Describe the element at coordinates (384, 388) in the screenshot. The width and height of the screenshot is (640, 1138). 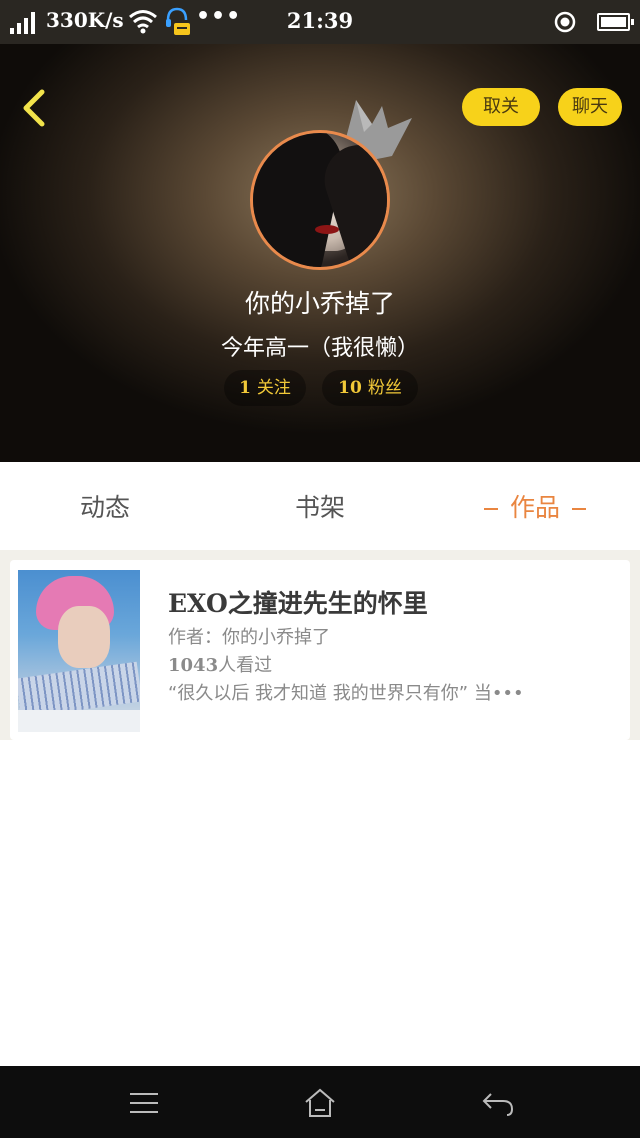
I see `fans-label: 粉丝` at that location.